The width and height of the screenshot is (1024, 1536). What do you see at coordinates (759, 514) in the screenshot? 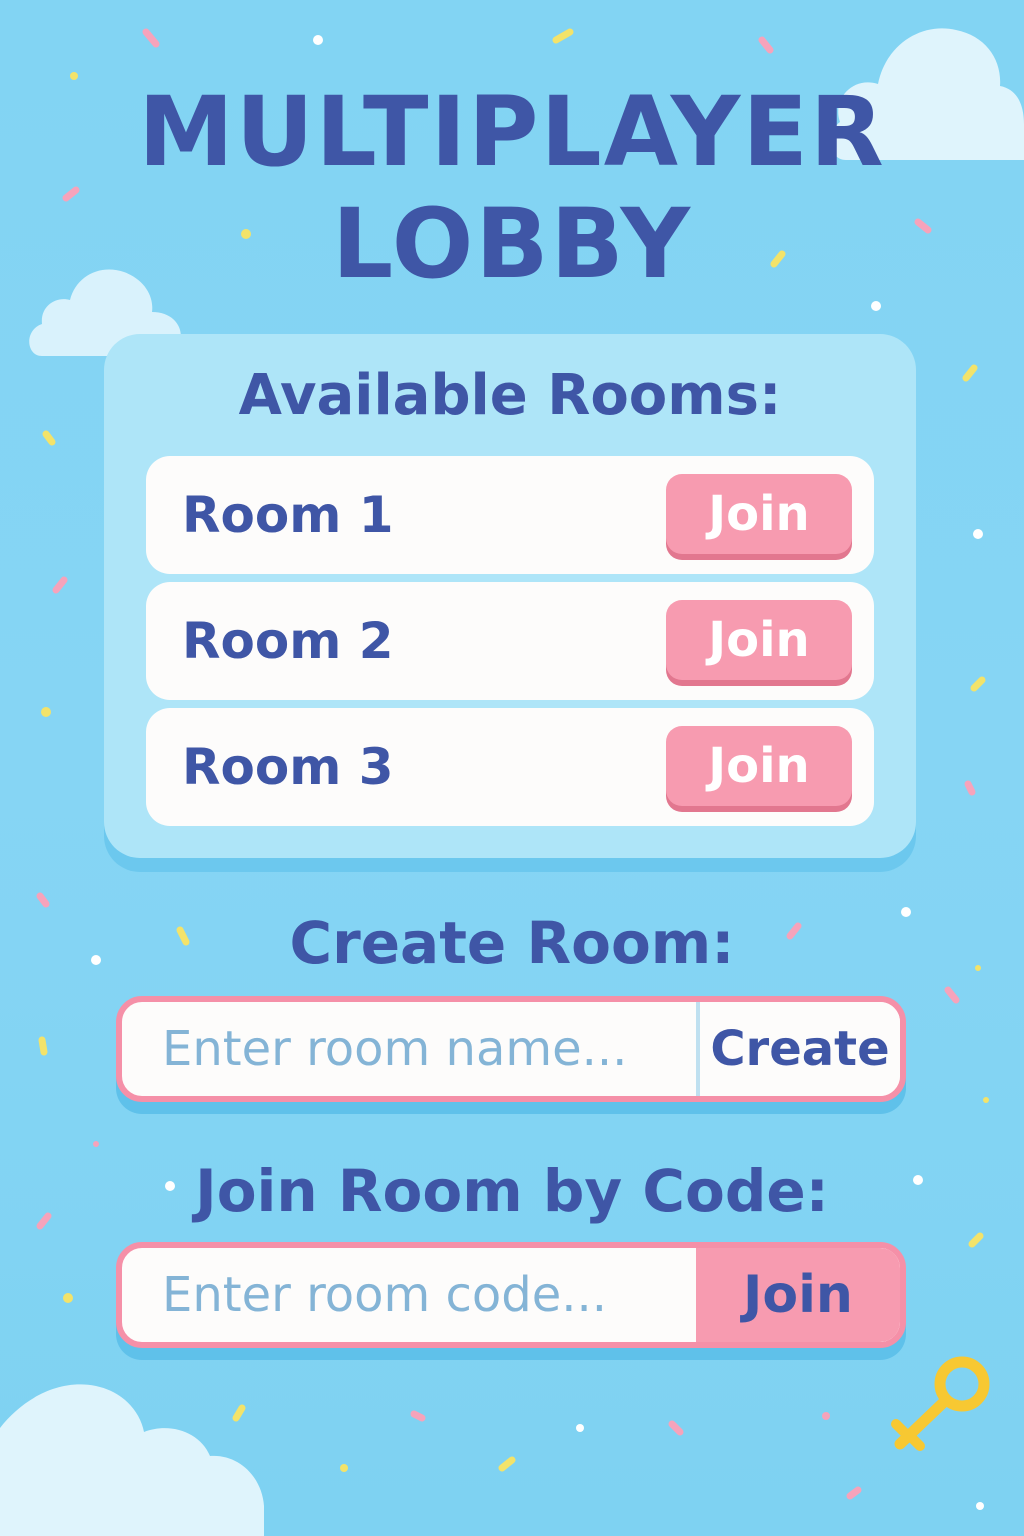
I see `join-room-1-button: Join` at bounding box center [759, 514].